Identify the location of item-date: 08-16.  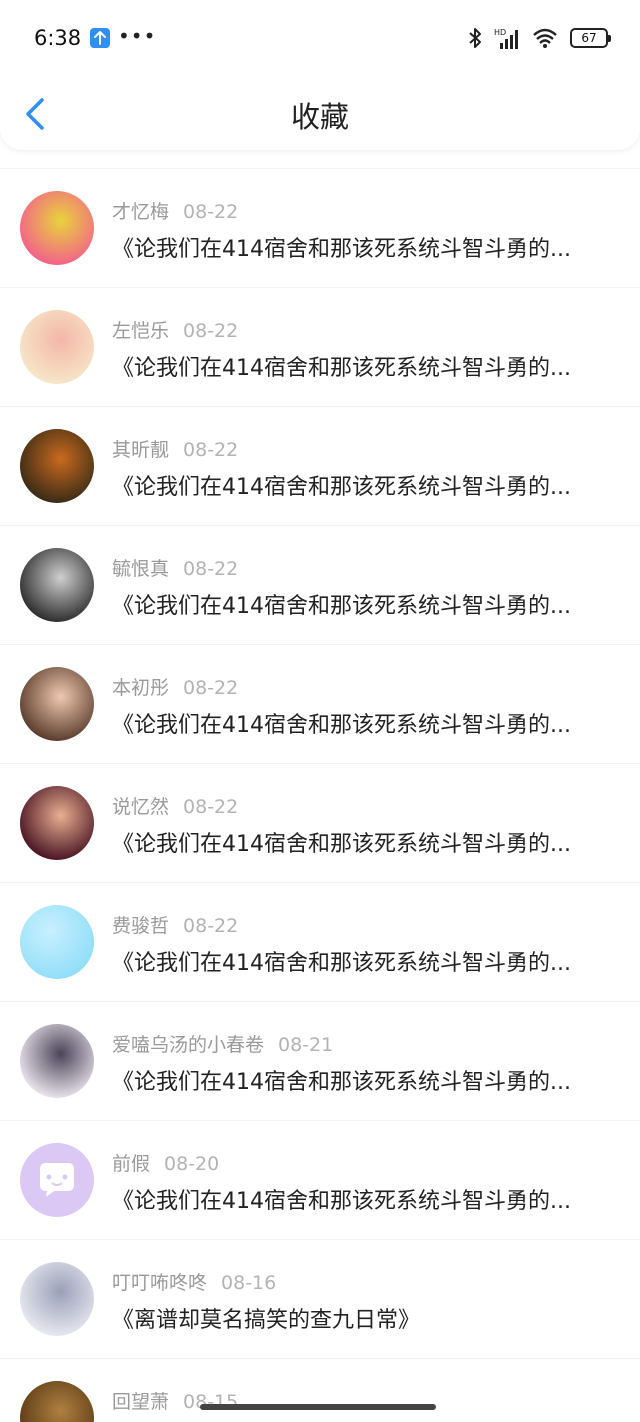
(249, 1283).